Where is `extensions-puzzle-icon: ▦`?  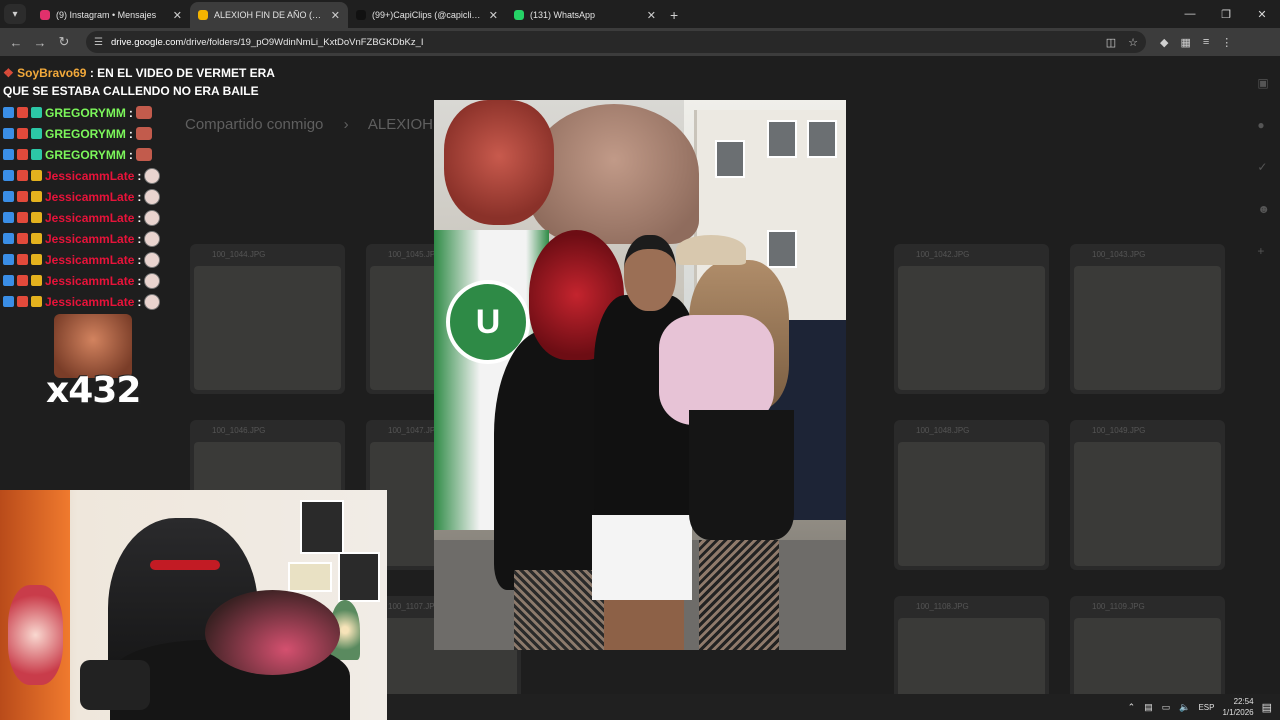
extensions-puzzle-icon: ▦ is located at coordinates (1185, 42).